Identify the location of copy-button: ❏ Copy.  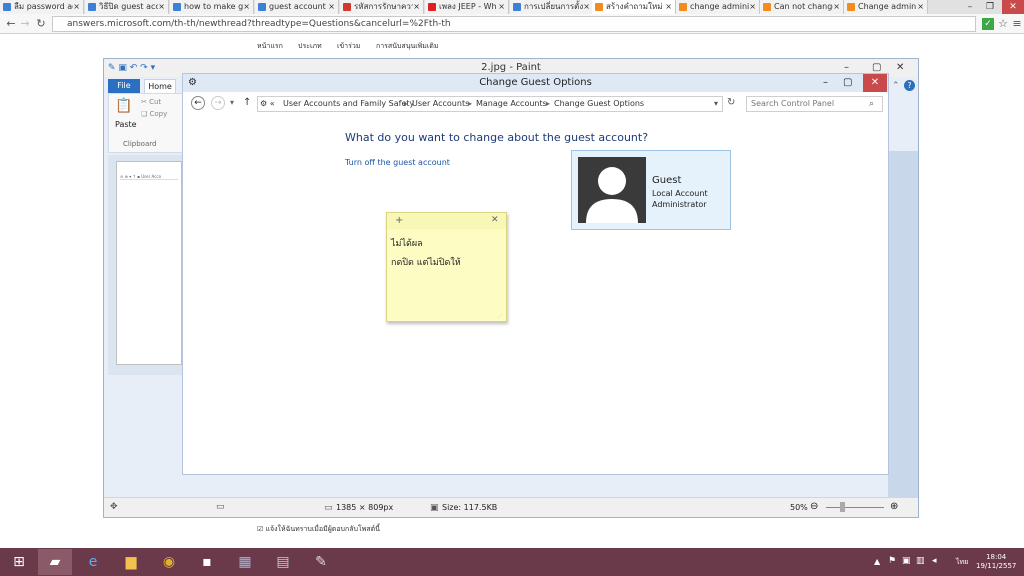
(154, 114).